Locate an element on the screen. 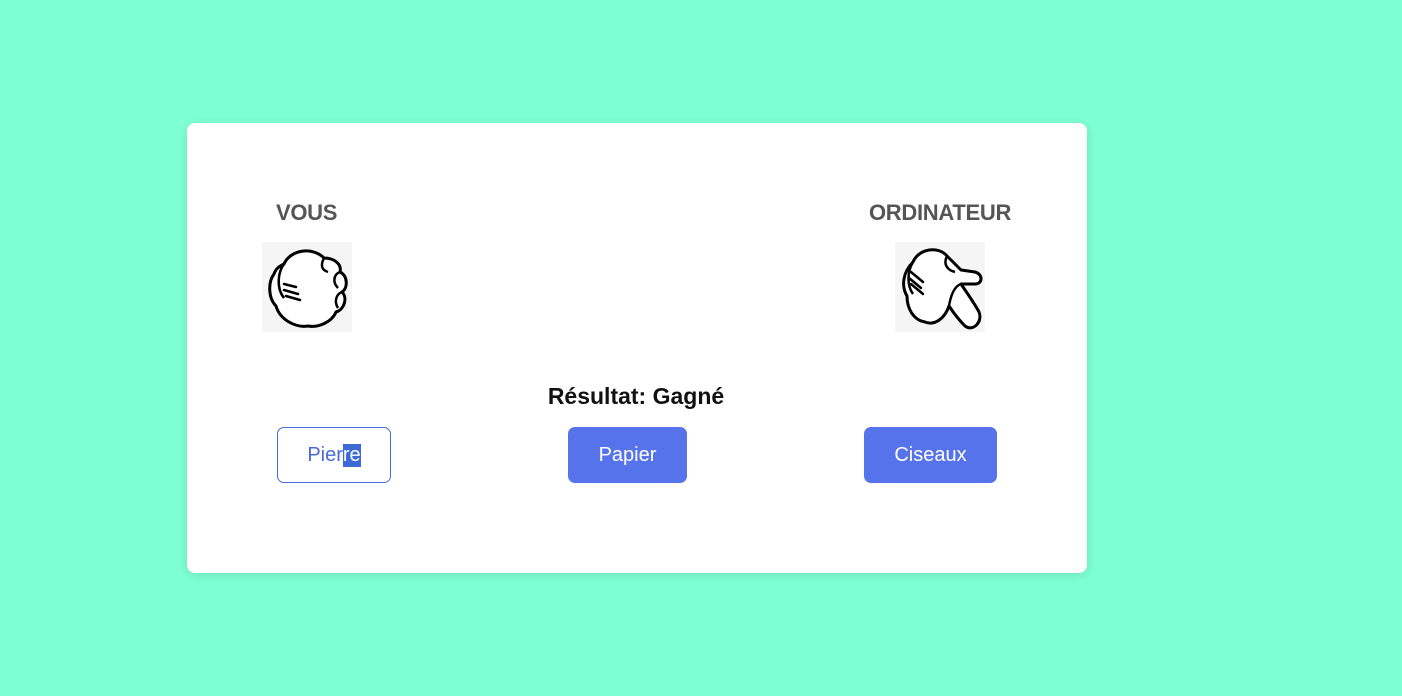  scissors-button: Ciseaux is located at coordinates (930, 455).